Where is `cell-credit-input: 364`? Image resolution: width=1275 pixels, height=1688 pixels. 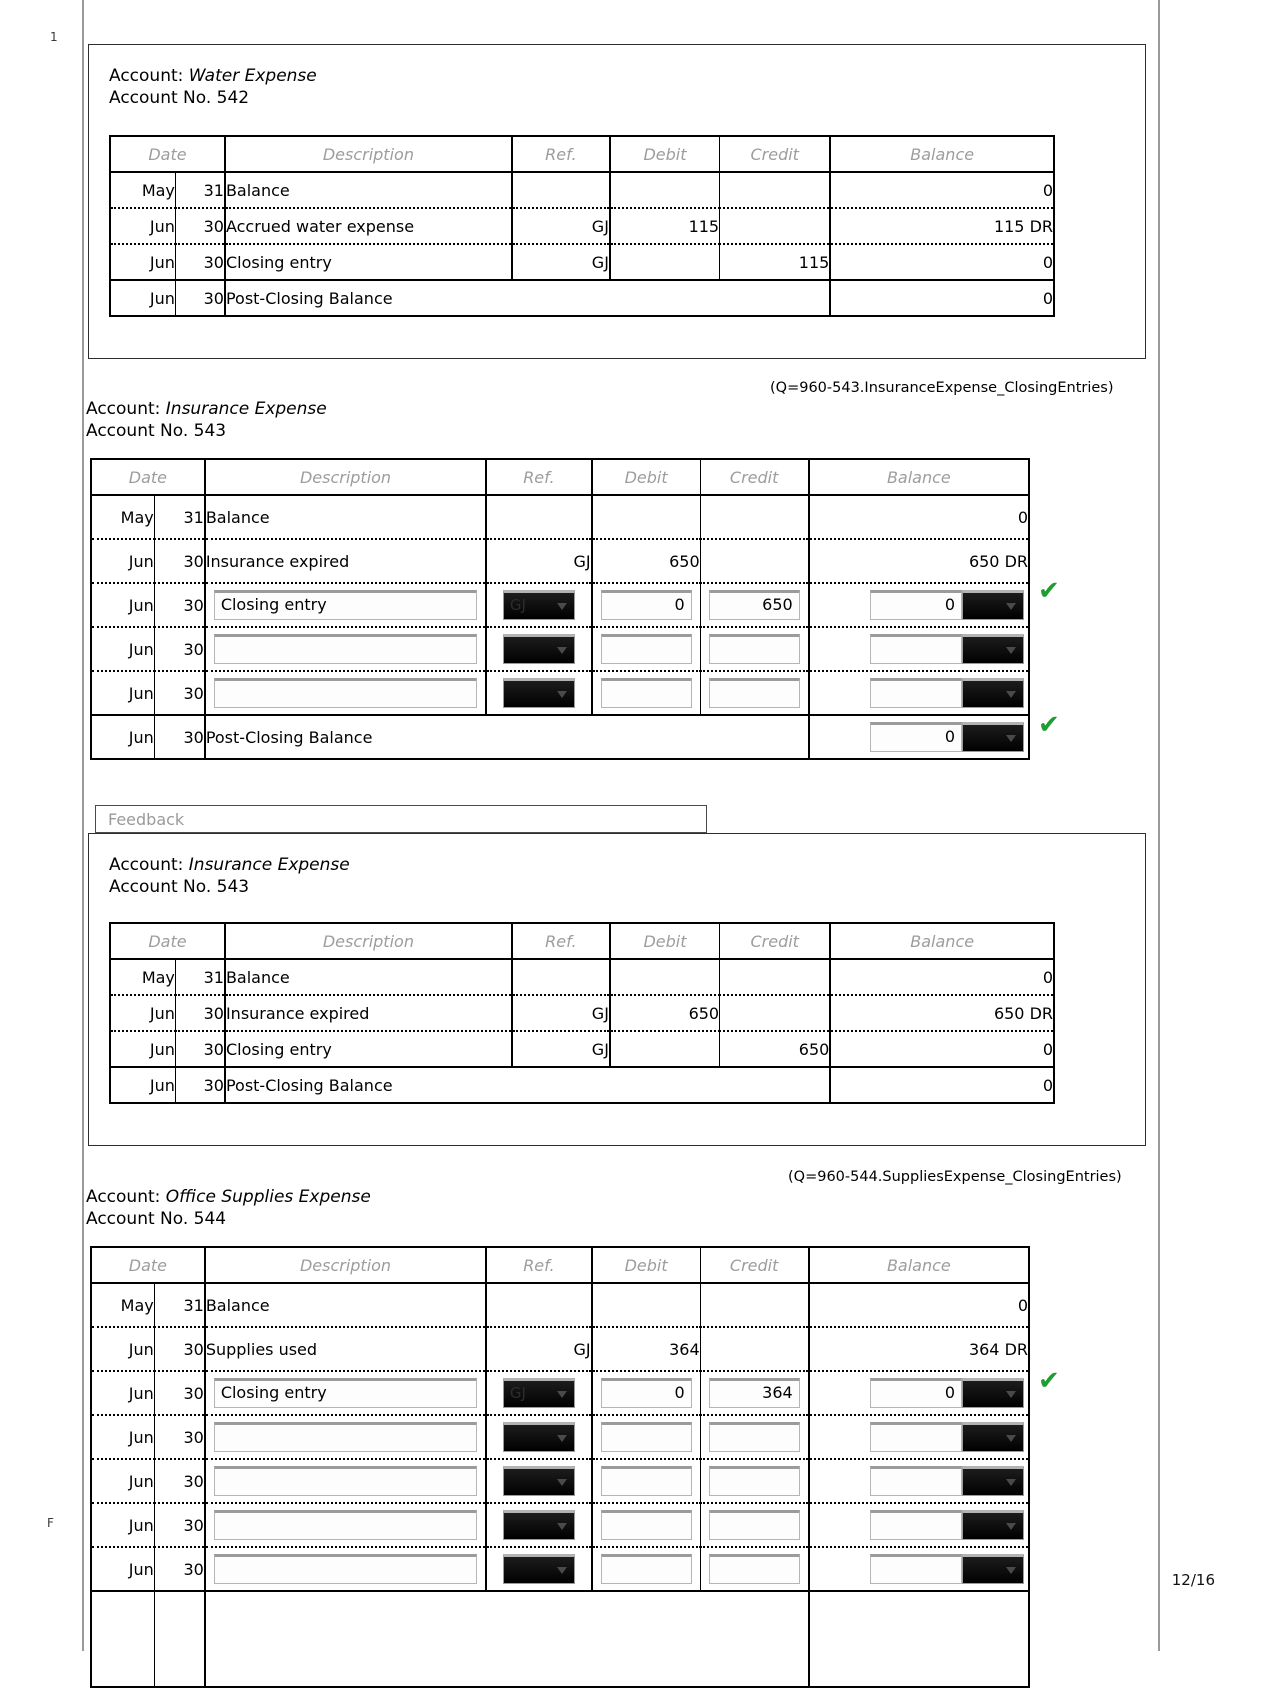
cell-credit-input: 364 is located at coordinates (754, 1393).